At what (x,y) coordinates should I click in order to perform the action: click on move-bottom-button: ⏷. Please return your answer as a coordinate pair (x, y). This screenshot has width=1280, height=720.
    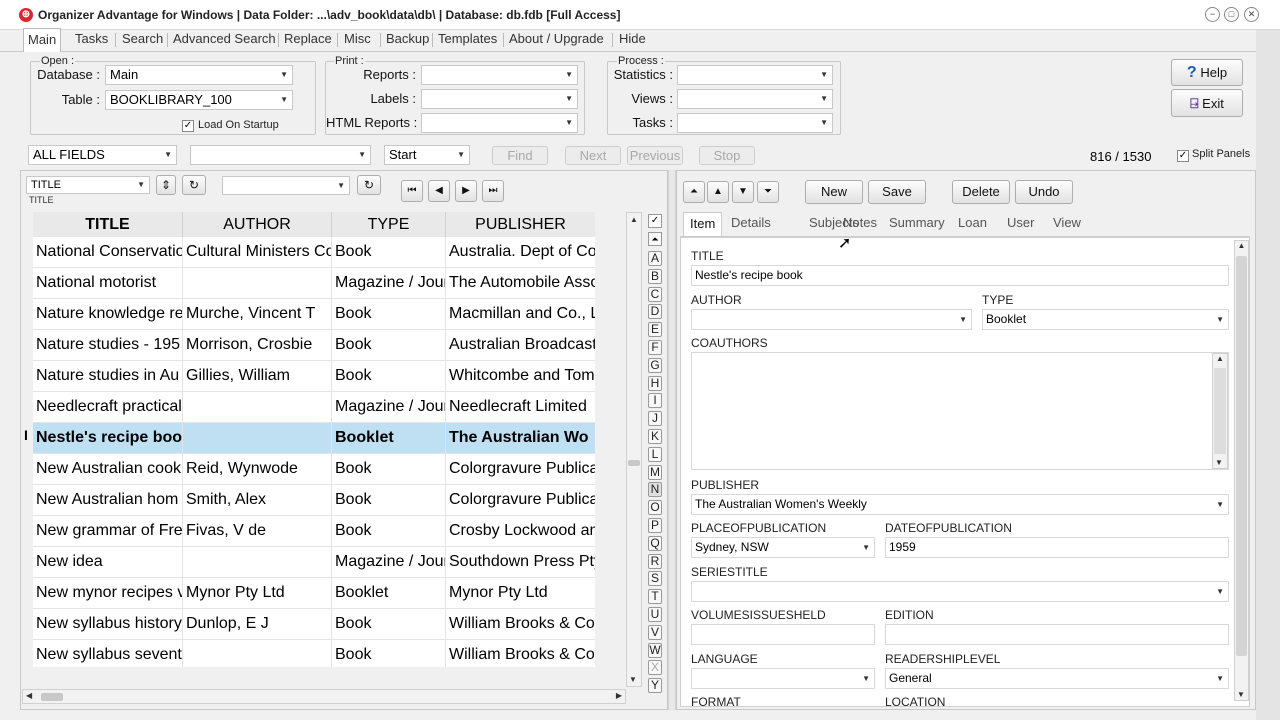
    Looking at the image, I should click on (768, 192).